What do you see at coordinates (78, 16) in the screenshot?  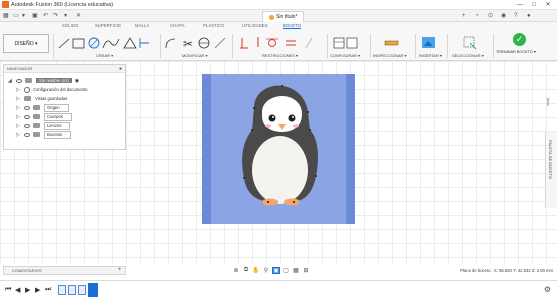 I see `close-icon: ✕` at bounding box center [78, 16].